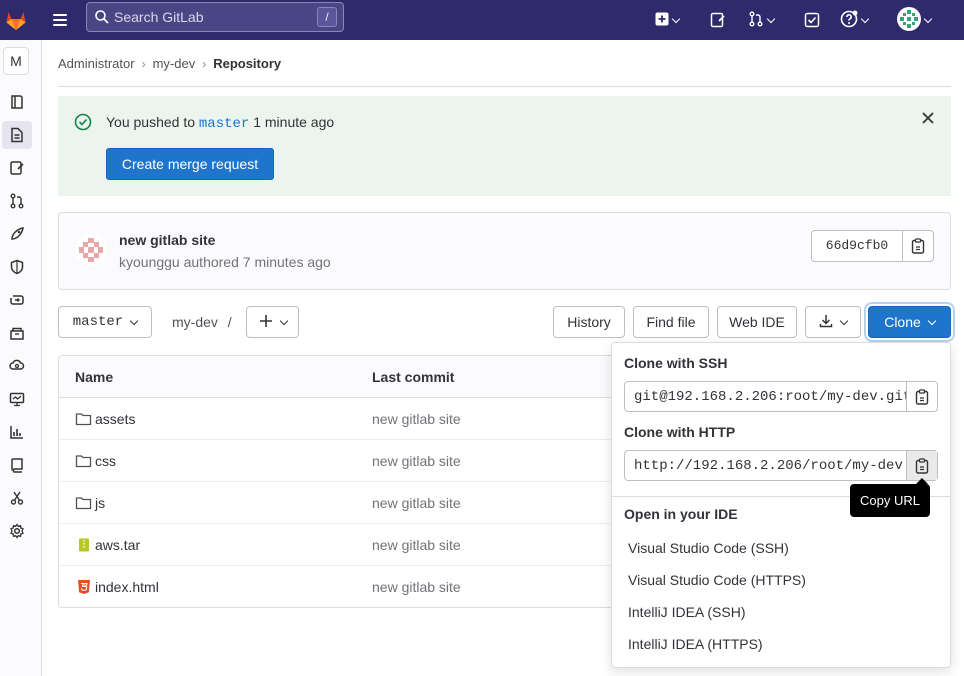 The height and width of the screenshot is (676, 964). I want to click on branch-name: master, so click(98, 322).